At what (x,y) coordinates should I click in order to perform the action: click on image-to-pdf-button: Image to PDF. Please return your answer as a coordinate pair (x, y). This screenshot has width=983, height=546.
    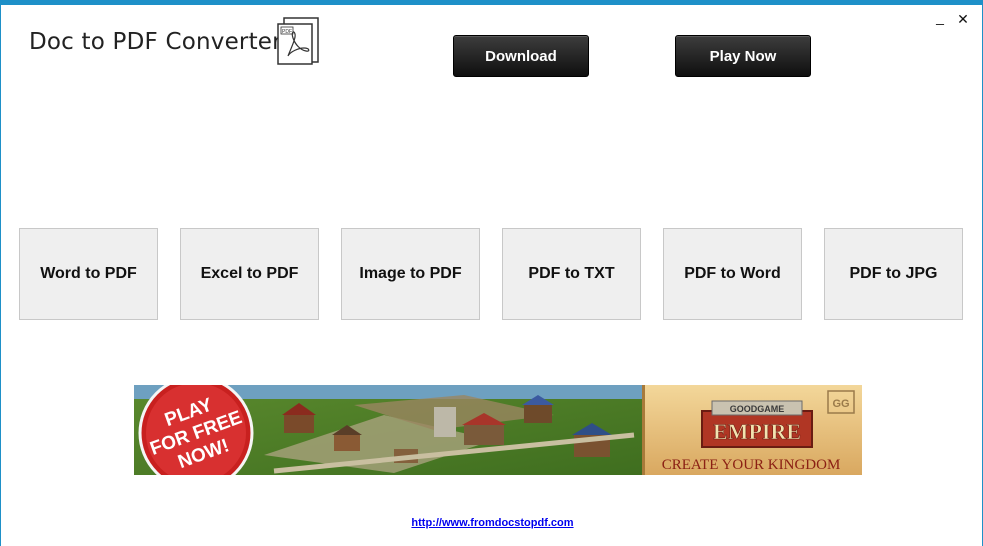
    Looking at the image, I should click on (410, 274).